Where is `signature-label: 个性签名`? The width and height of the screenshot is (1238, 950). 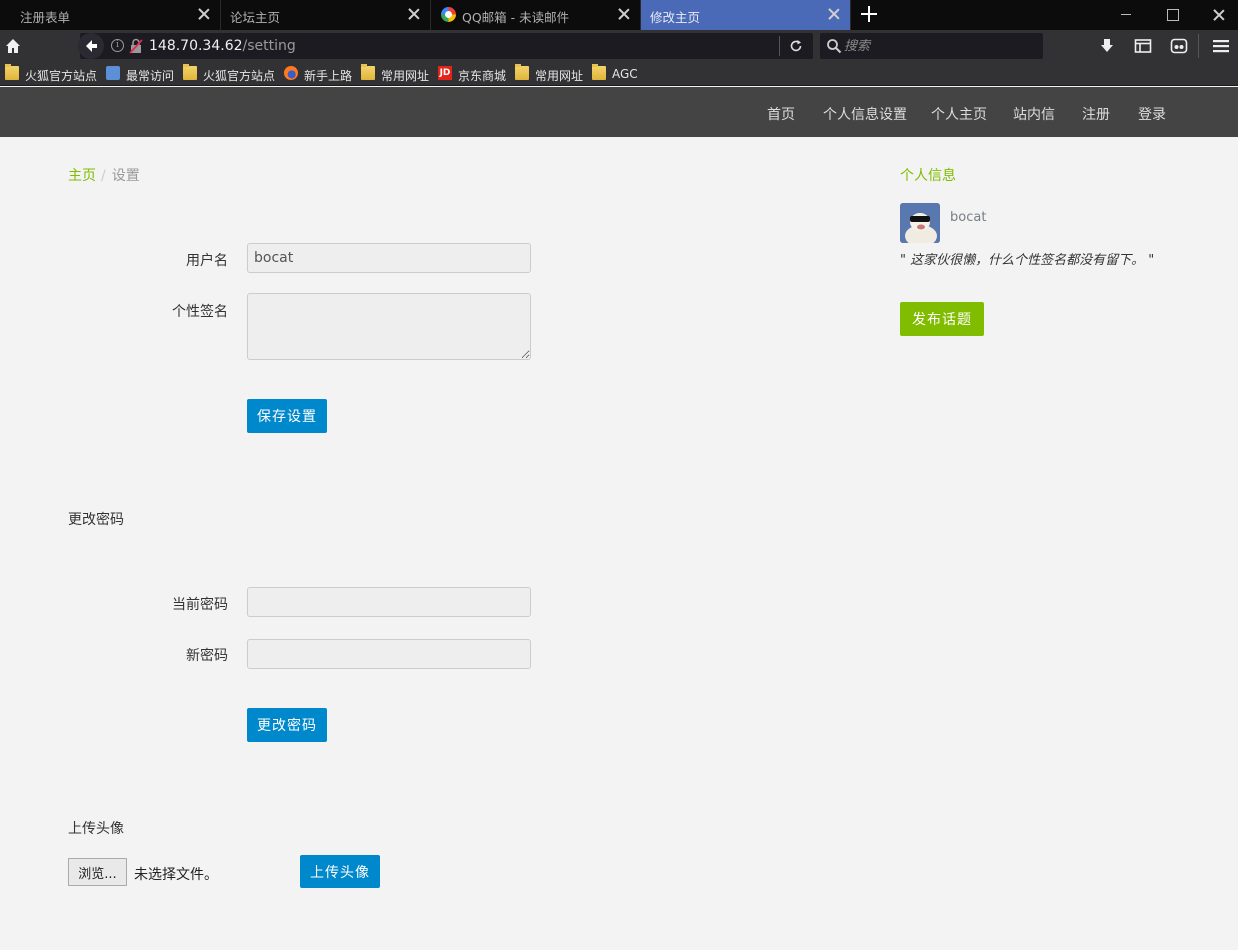
signature-label: 个性签名 is located at coordinates (200, 312).